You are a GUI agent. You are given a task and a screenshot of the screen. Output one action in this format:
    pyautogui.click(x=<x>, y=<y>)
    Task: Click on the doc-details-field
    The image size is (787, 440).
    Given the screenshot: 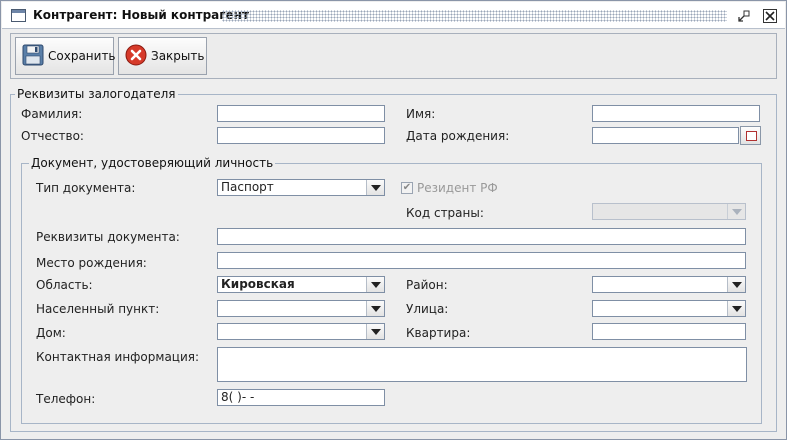 What is the action you would take?
    pyautogui.click(x=481, y=236)
    